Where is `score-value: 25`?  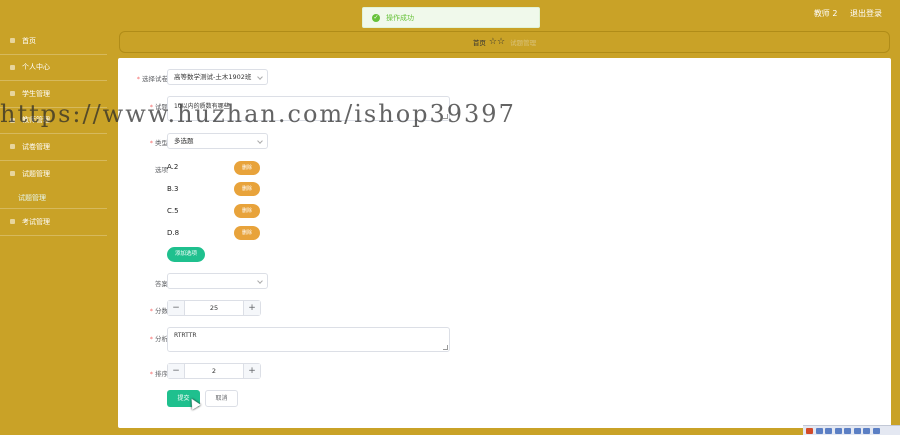
score-value: 25 is located at coordinates (214, 308).